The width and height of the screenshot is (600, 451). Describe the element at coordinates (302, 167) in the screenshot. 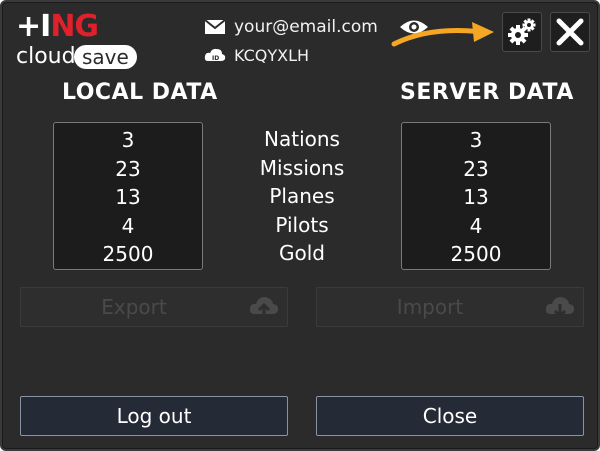

I see `label-missions: Missions` at that location.